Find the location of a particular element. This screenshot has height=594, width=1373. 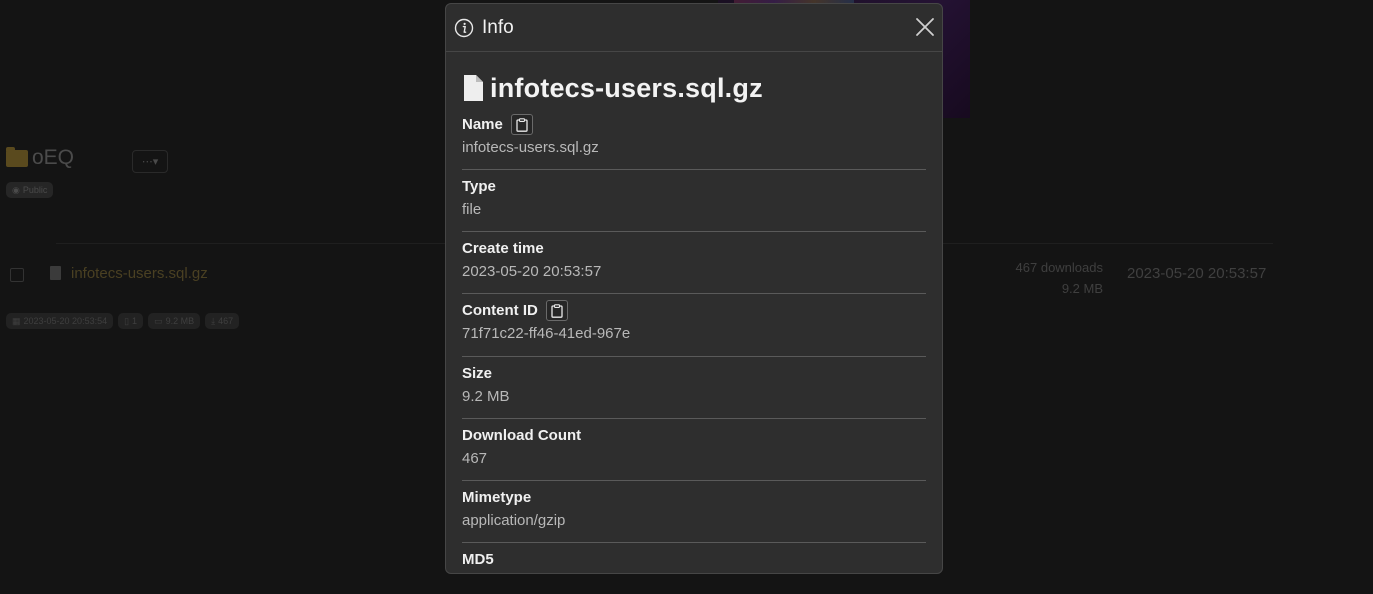

field-mimetype: Mimetype application/gzip is located at coordinates (694, 514).